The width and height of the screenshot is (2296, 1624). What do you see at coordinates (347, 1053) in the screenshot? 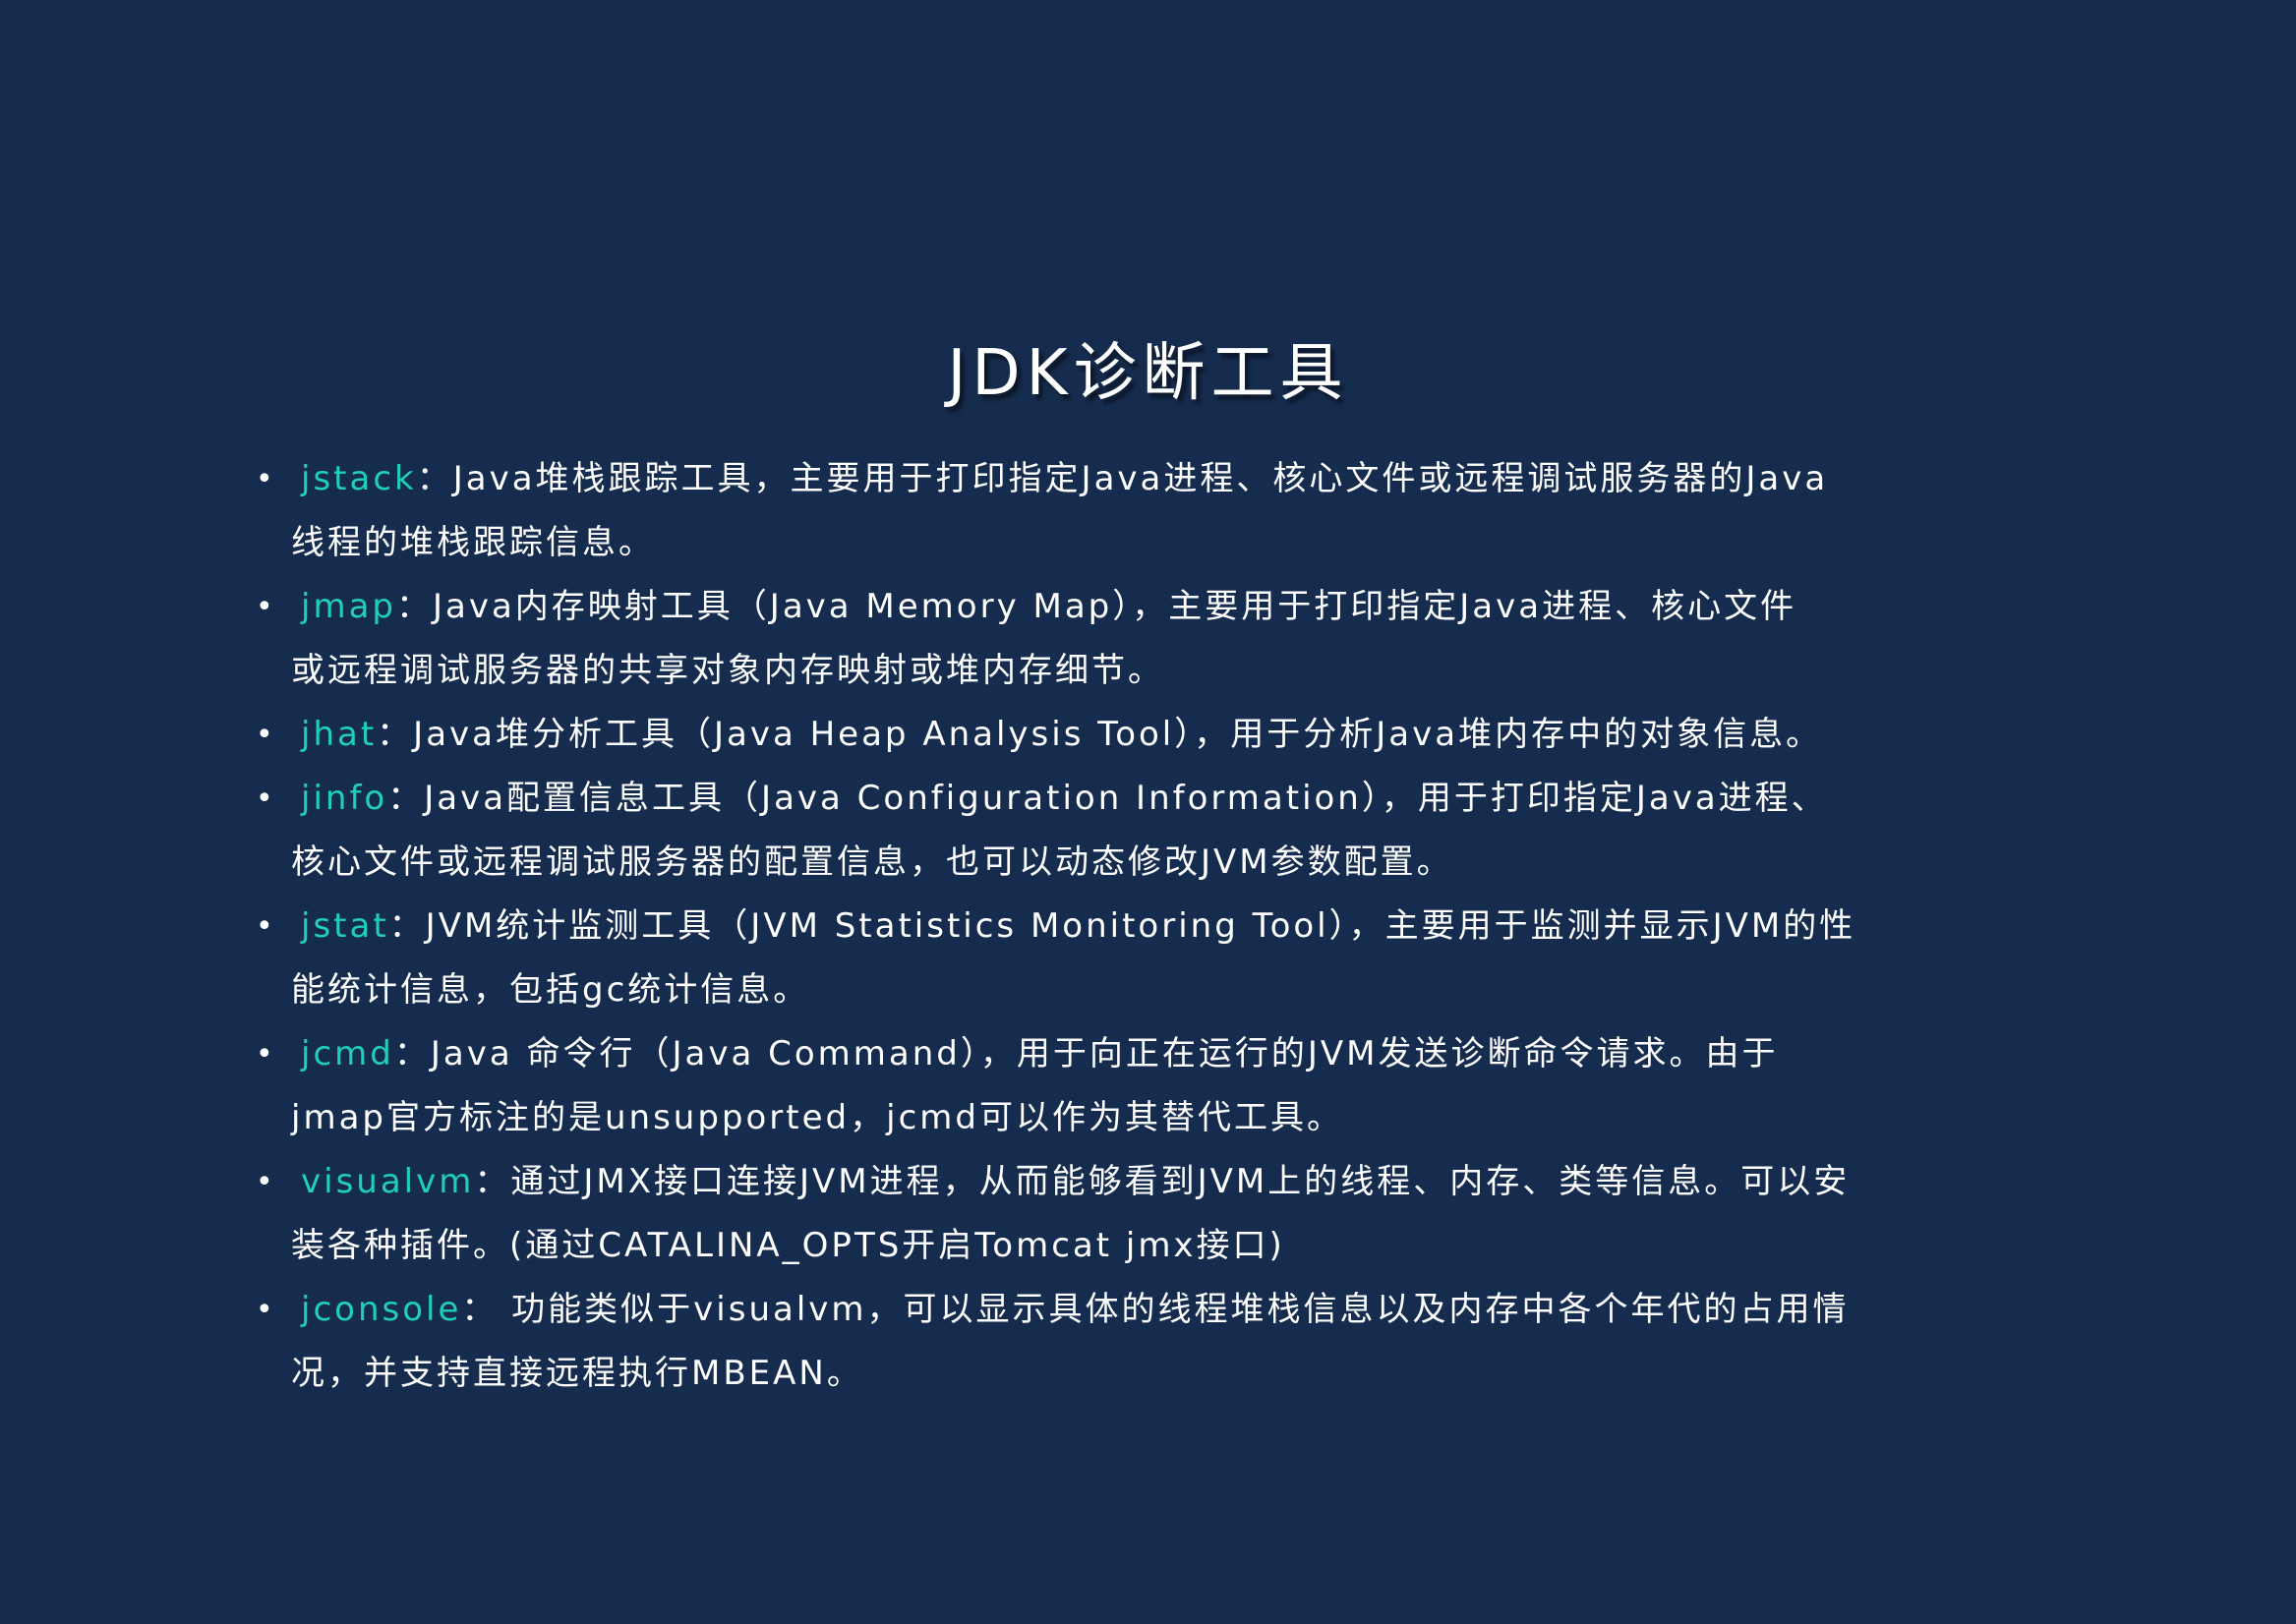
I see `tool-name: jcmd` at bounding box center [347, 1053].